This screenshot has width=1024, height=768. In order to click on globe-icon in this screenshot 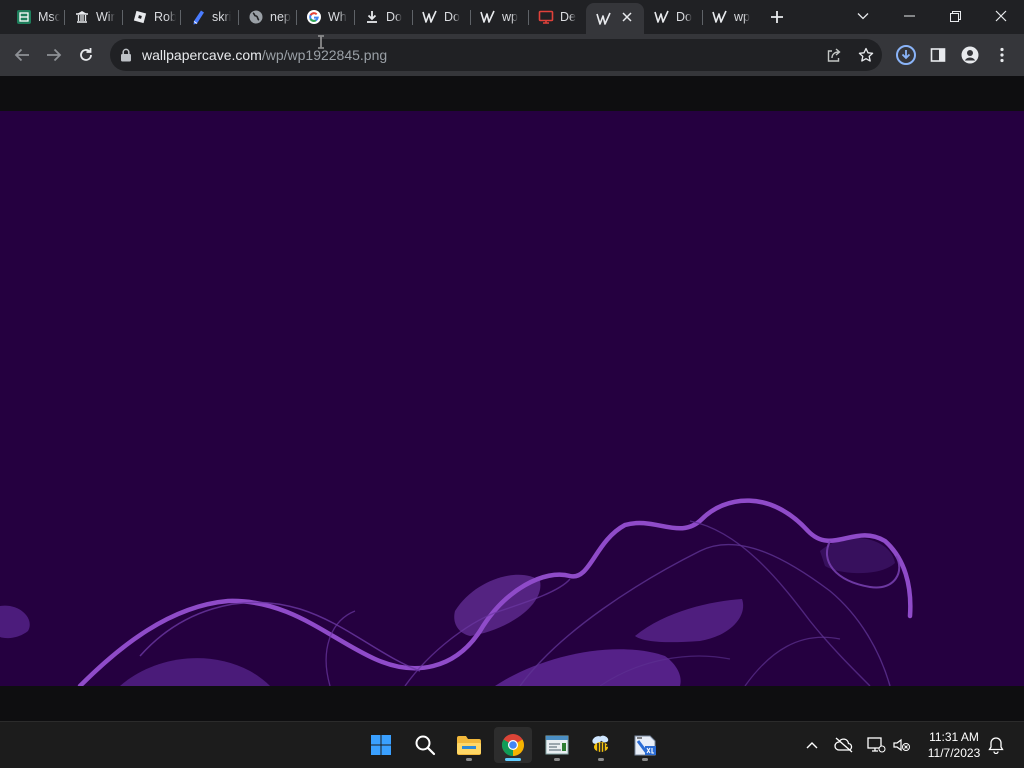, I will do `click(256, 17)`.